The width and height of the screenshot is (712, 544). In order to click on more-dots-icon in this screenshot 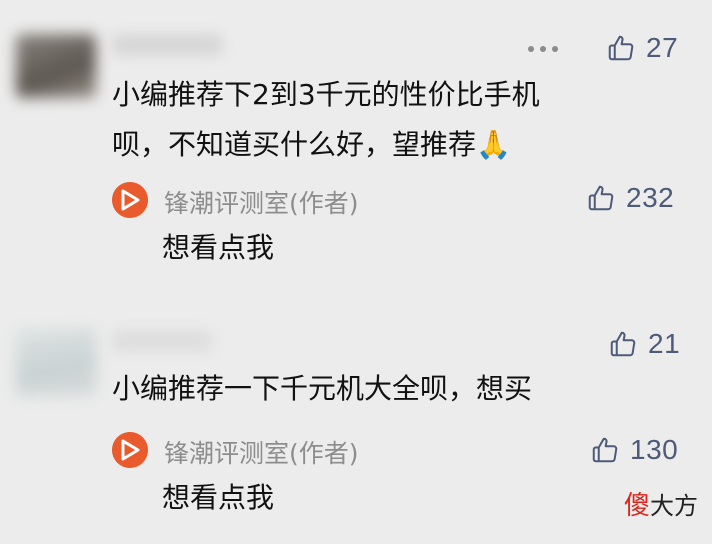, I will do `click(543, 49)`.